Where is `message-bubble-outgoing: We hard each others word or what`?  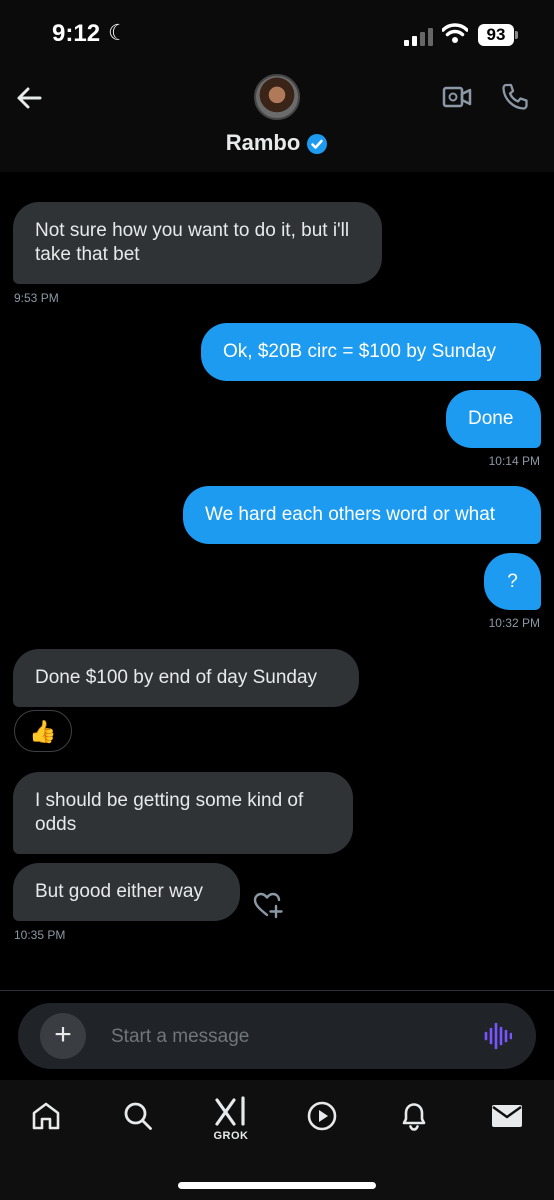 message-bubble-outgoing: We hard each others word or what is located at coordinates (362, 515).